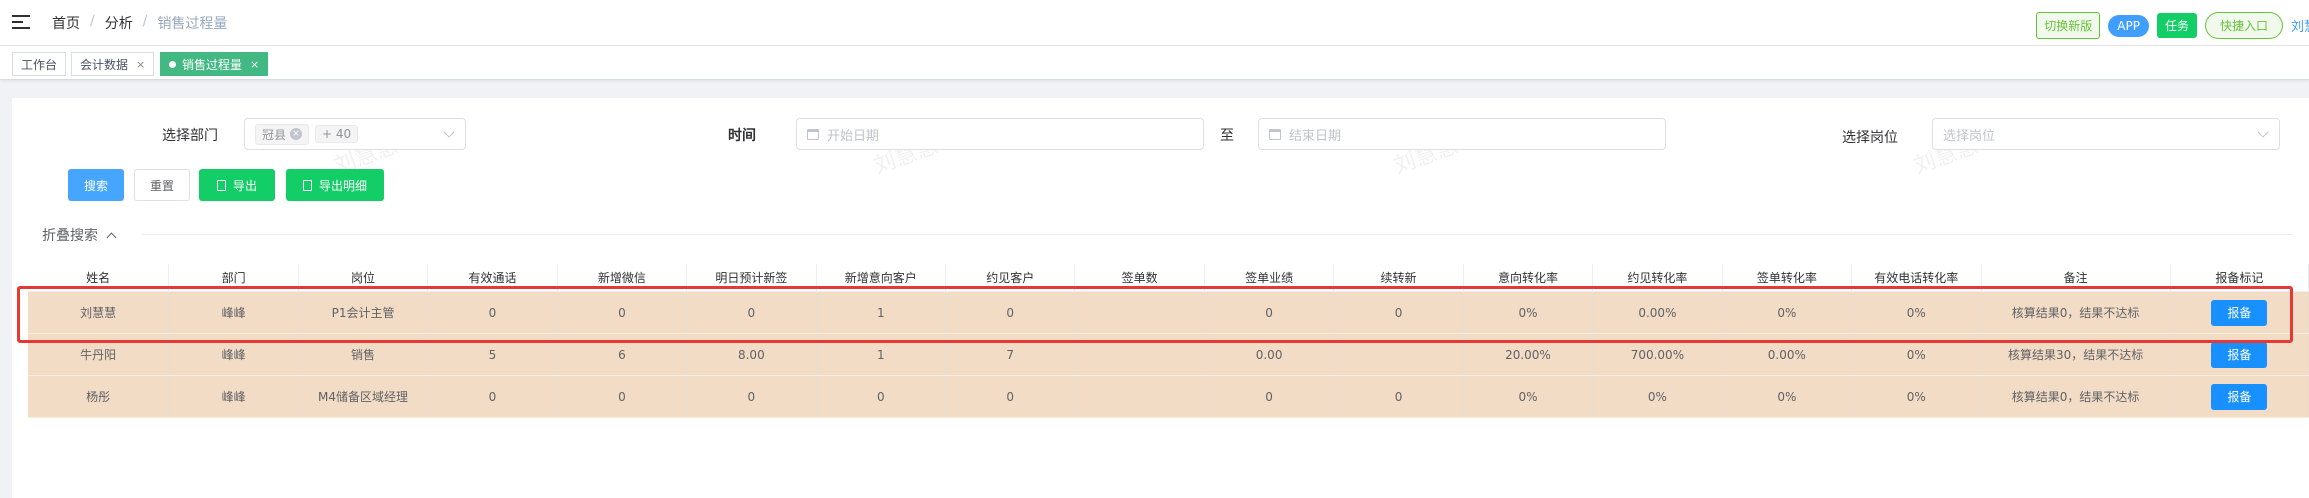  I want to click on search-button: 搜索, so click(96, 185).